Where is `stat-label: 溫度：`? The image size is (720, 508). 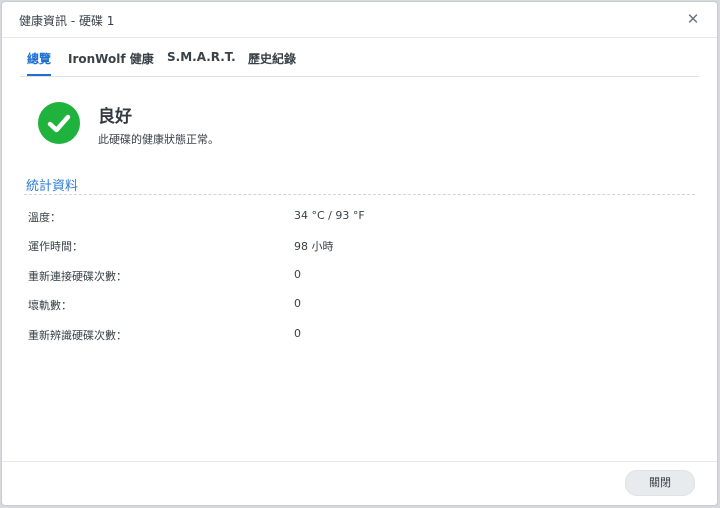
stat-label: 溫度： is located at coordinates (44, 217).